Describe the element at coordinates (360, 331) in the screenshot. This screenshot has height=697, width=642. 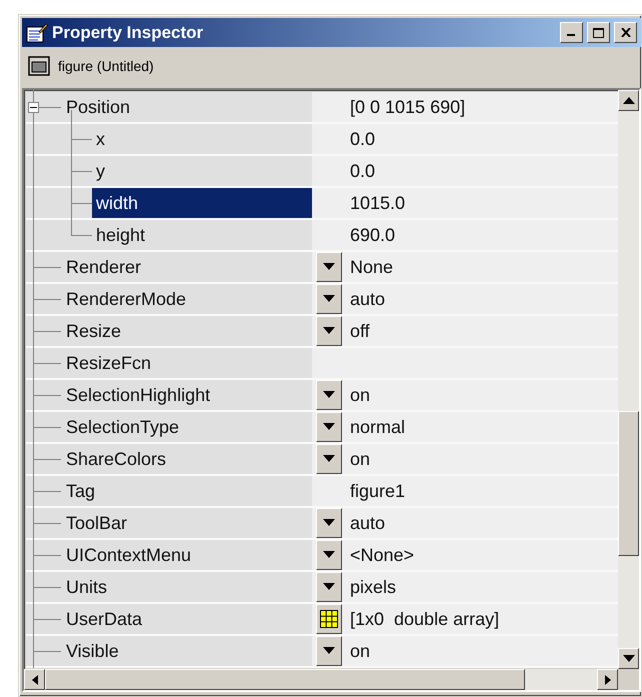
I see `property-value: off` at that location.